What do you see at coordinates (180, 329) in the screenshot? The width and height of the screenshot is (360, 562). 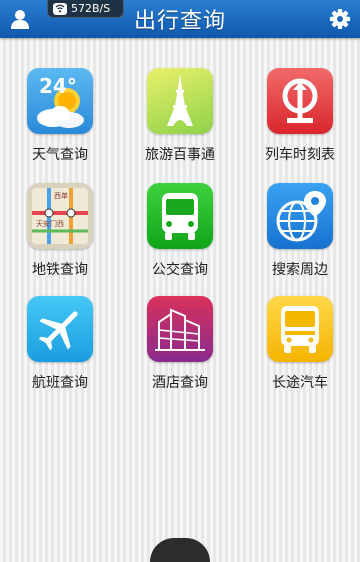 I see `hotel-building-icon` at bounding box center [180, 329].